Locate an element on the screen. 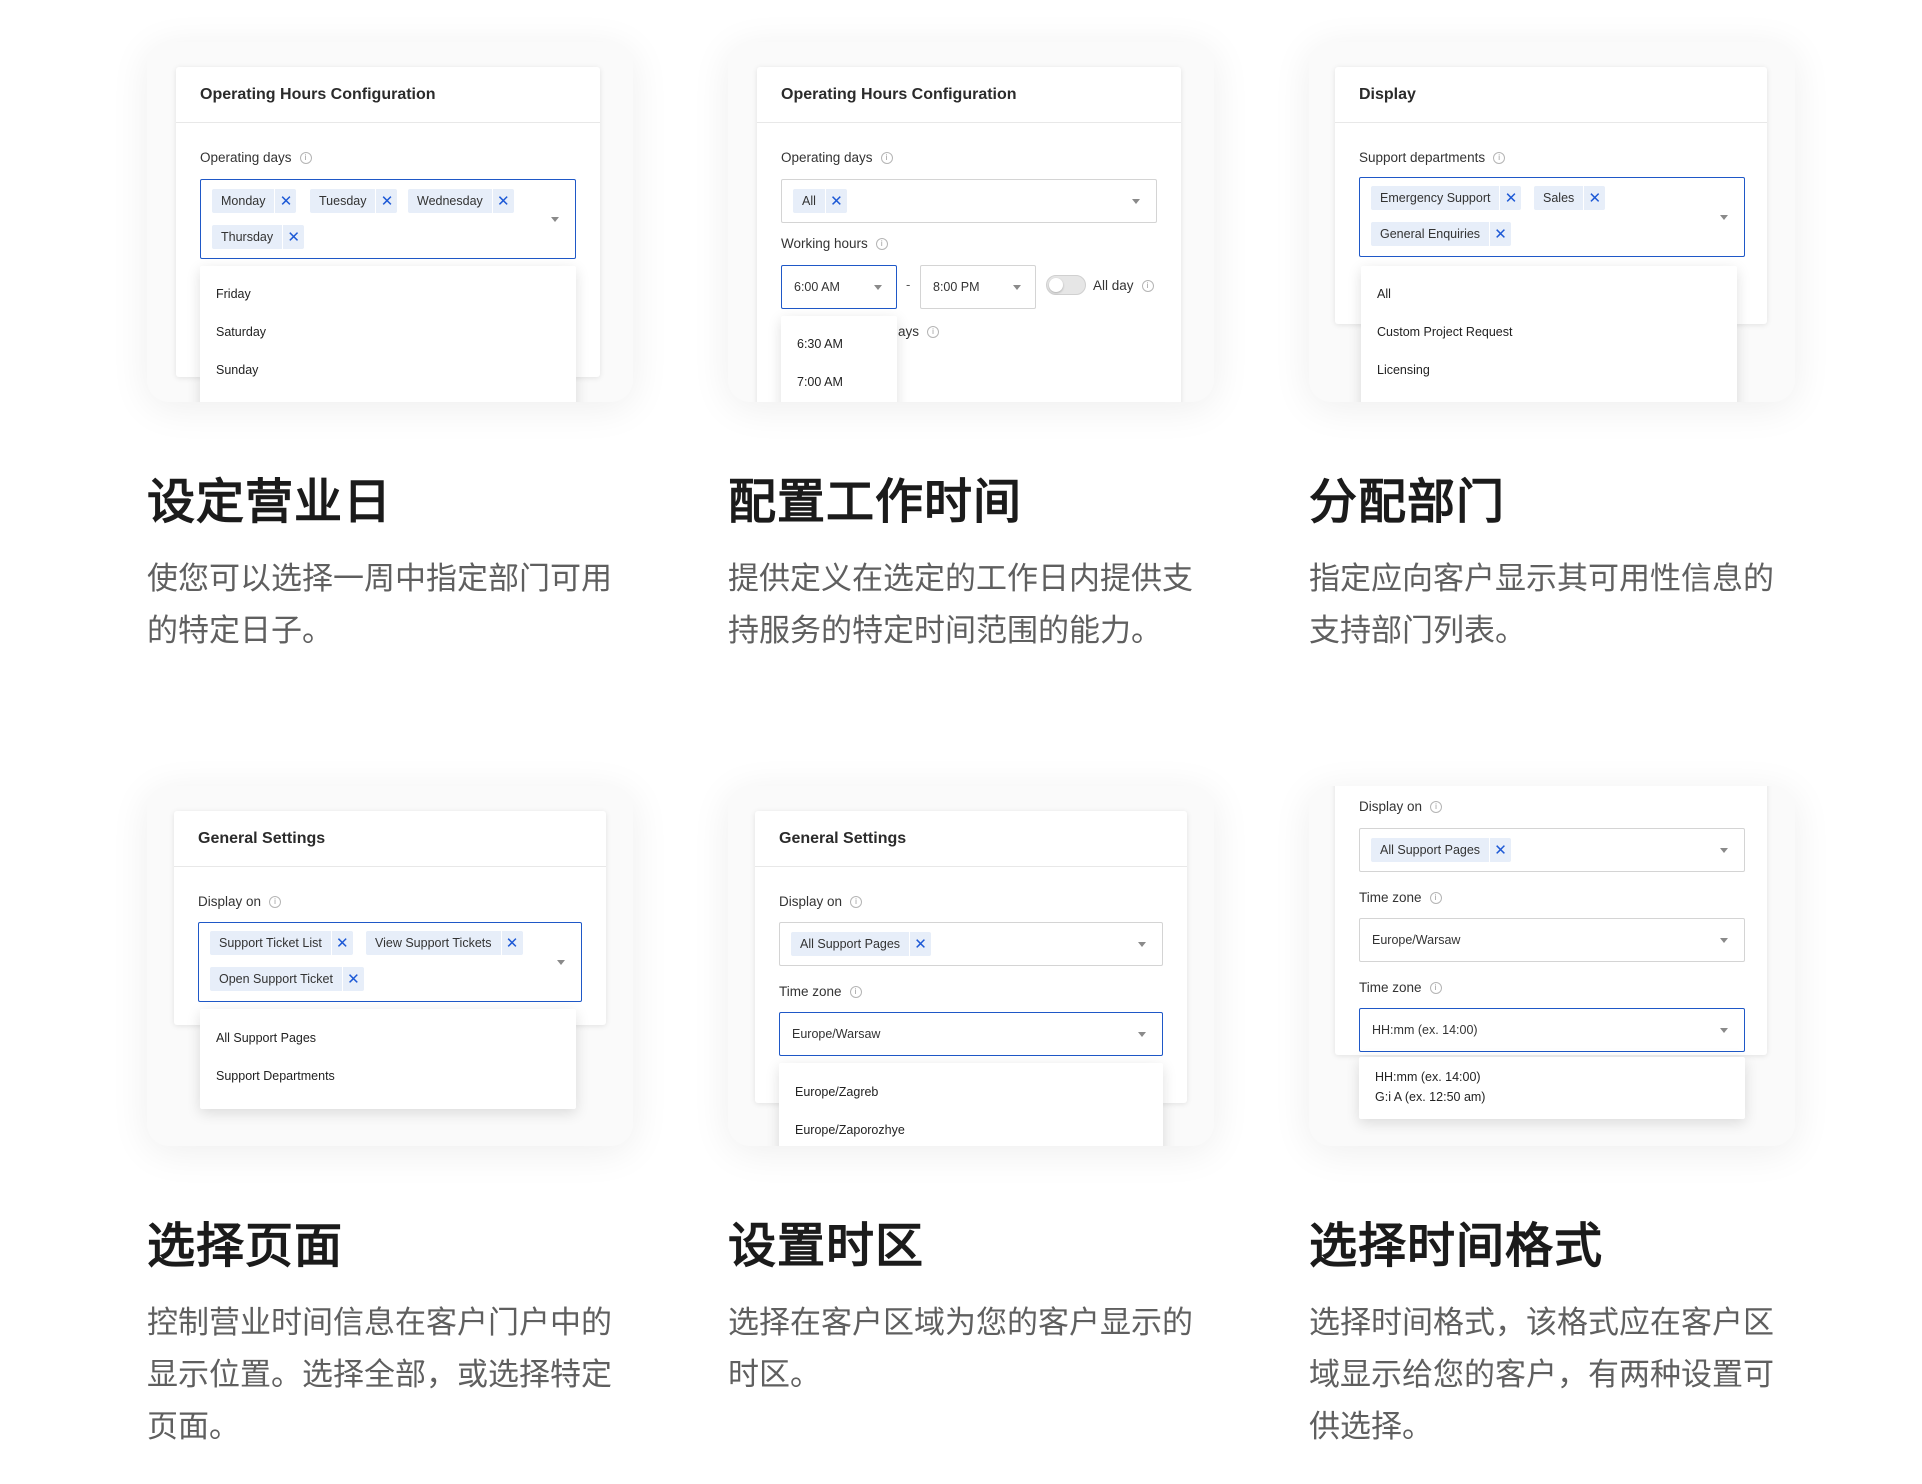 The height and width of the screenshot is (1484, 1922). tag-general-enquiries: General Enquiries ✕ is located at coordinates (1441, 234).